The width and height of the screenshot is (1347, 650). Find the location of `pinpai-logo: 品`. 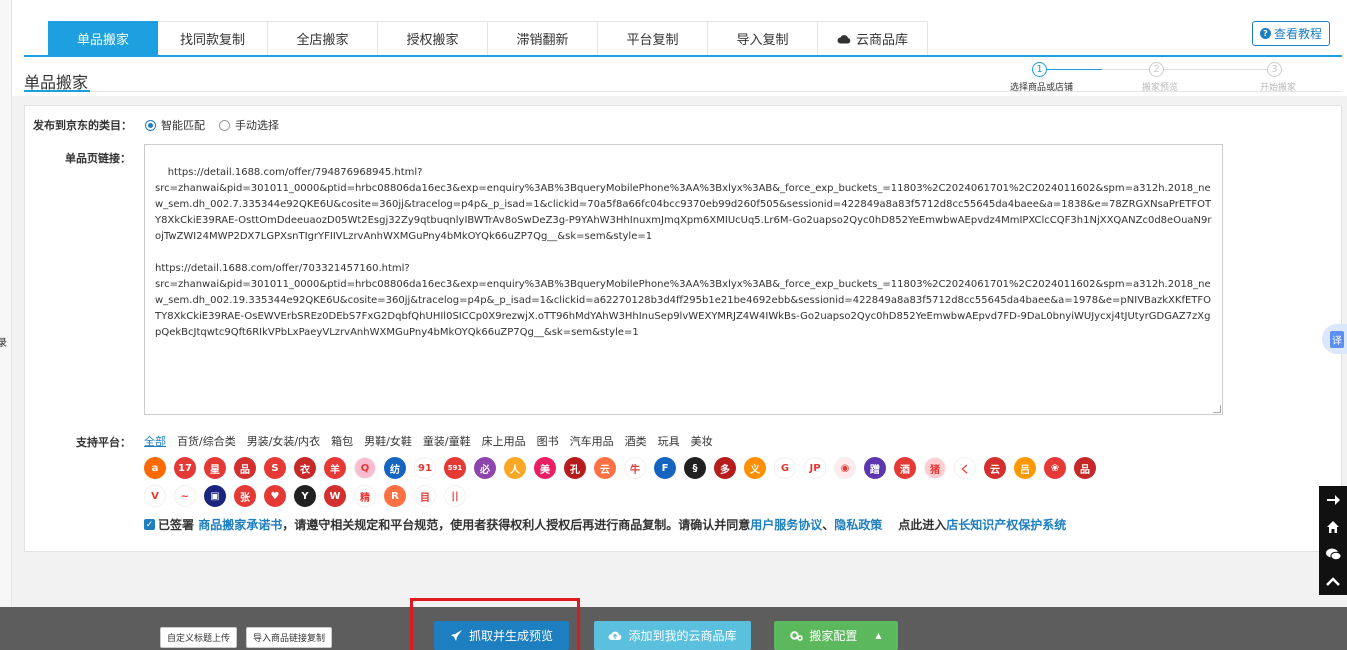

pinpai-logo: 品 is located at coordinates (245, 468).